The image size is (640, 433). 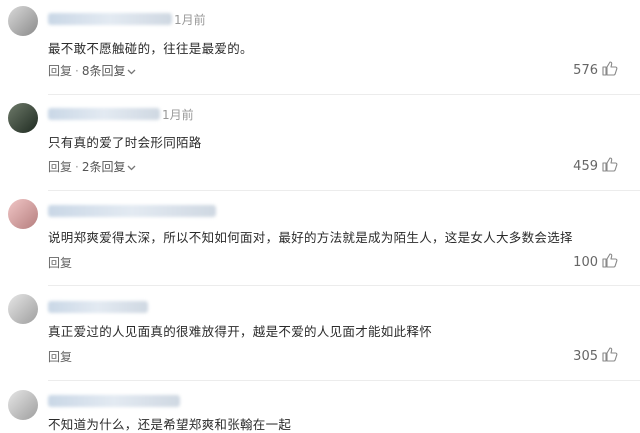 I want to click on comment-text: 最不敢不愿触碰的，往往是最爱的。, so click(x=150, y=48).